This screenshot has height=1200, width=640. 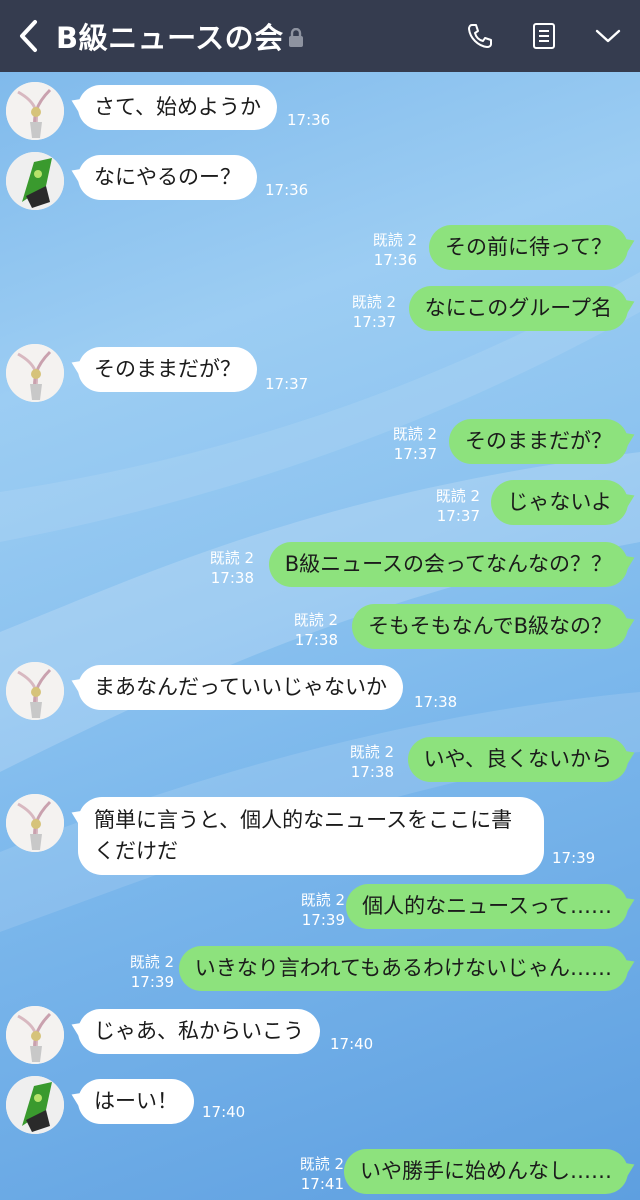 I want to click on message-bubble: いや、良くないから, so click(x=517, y=759).